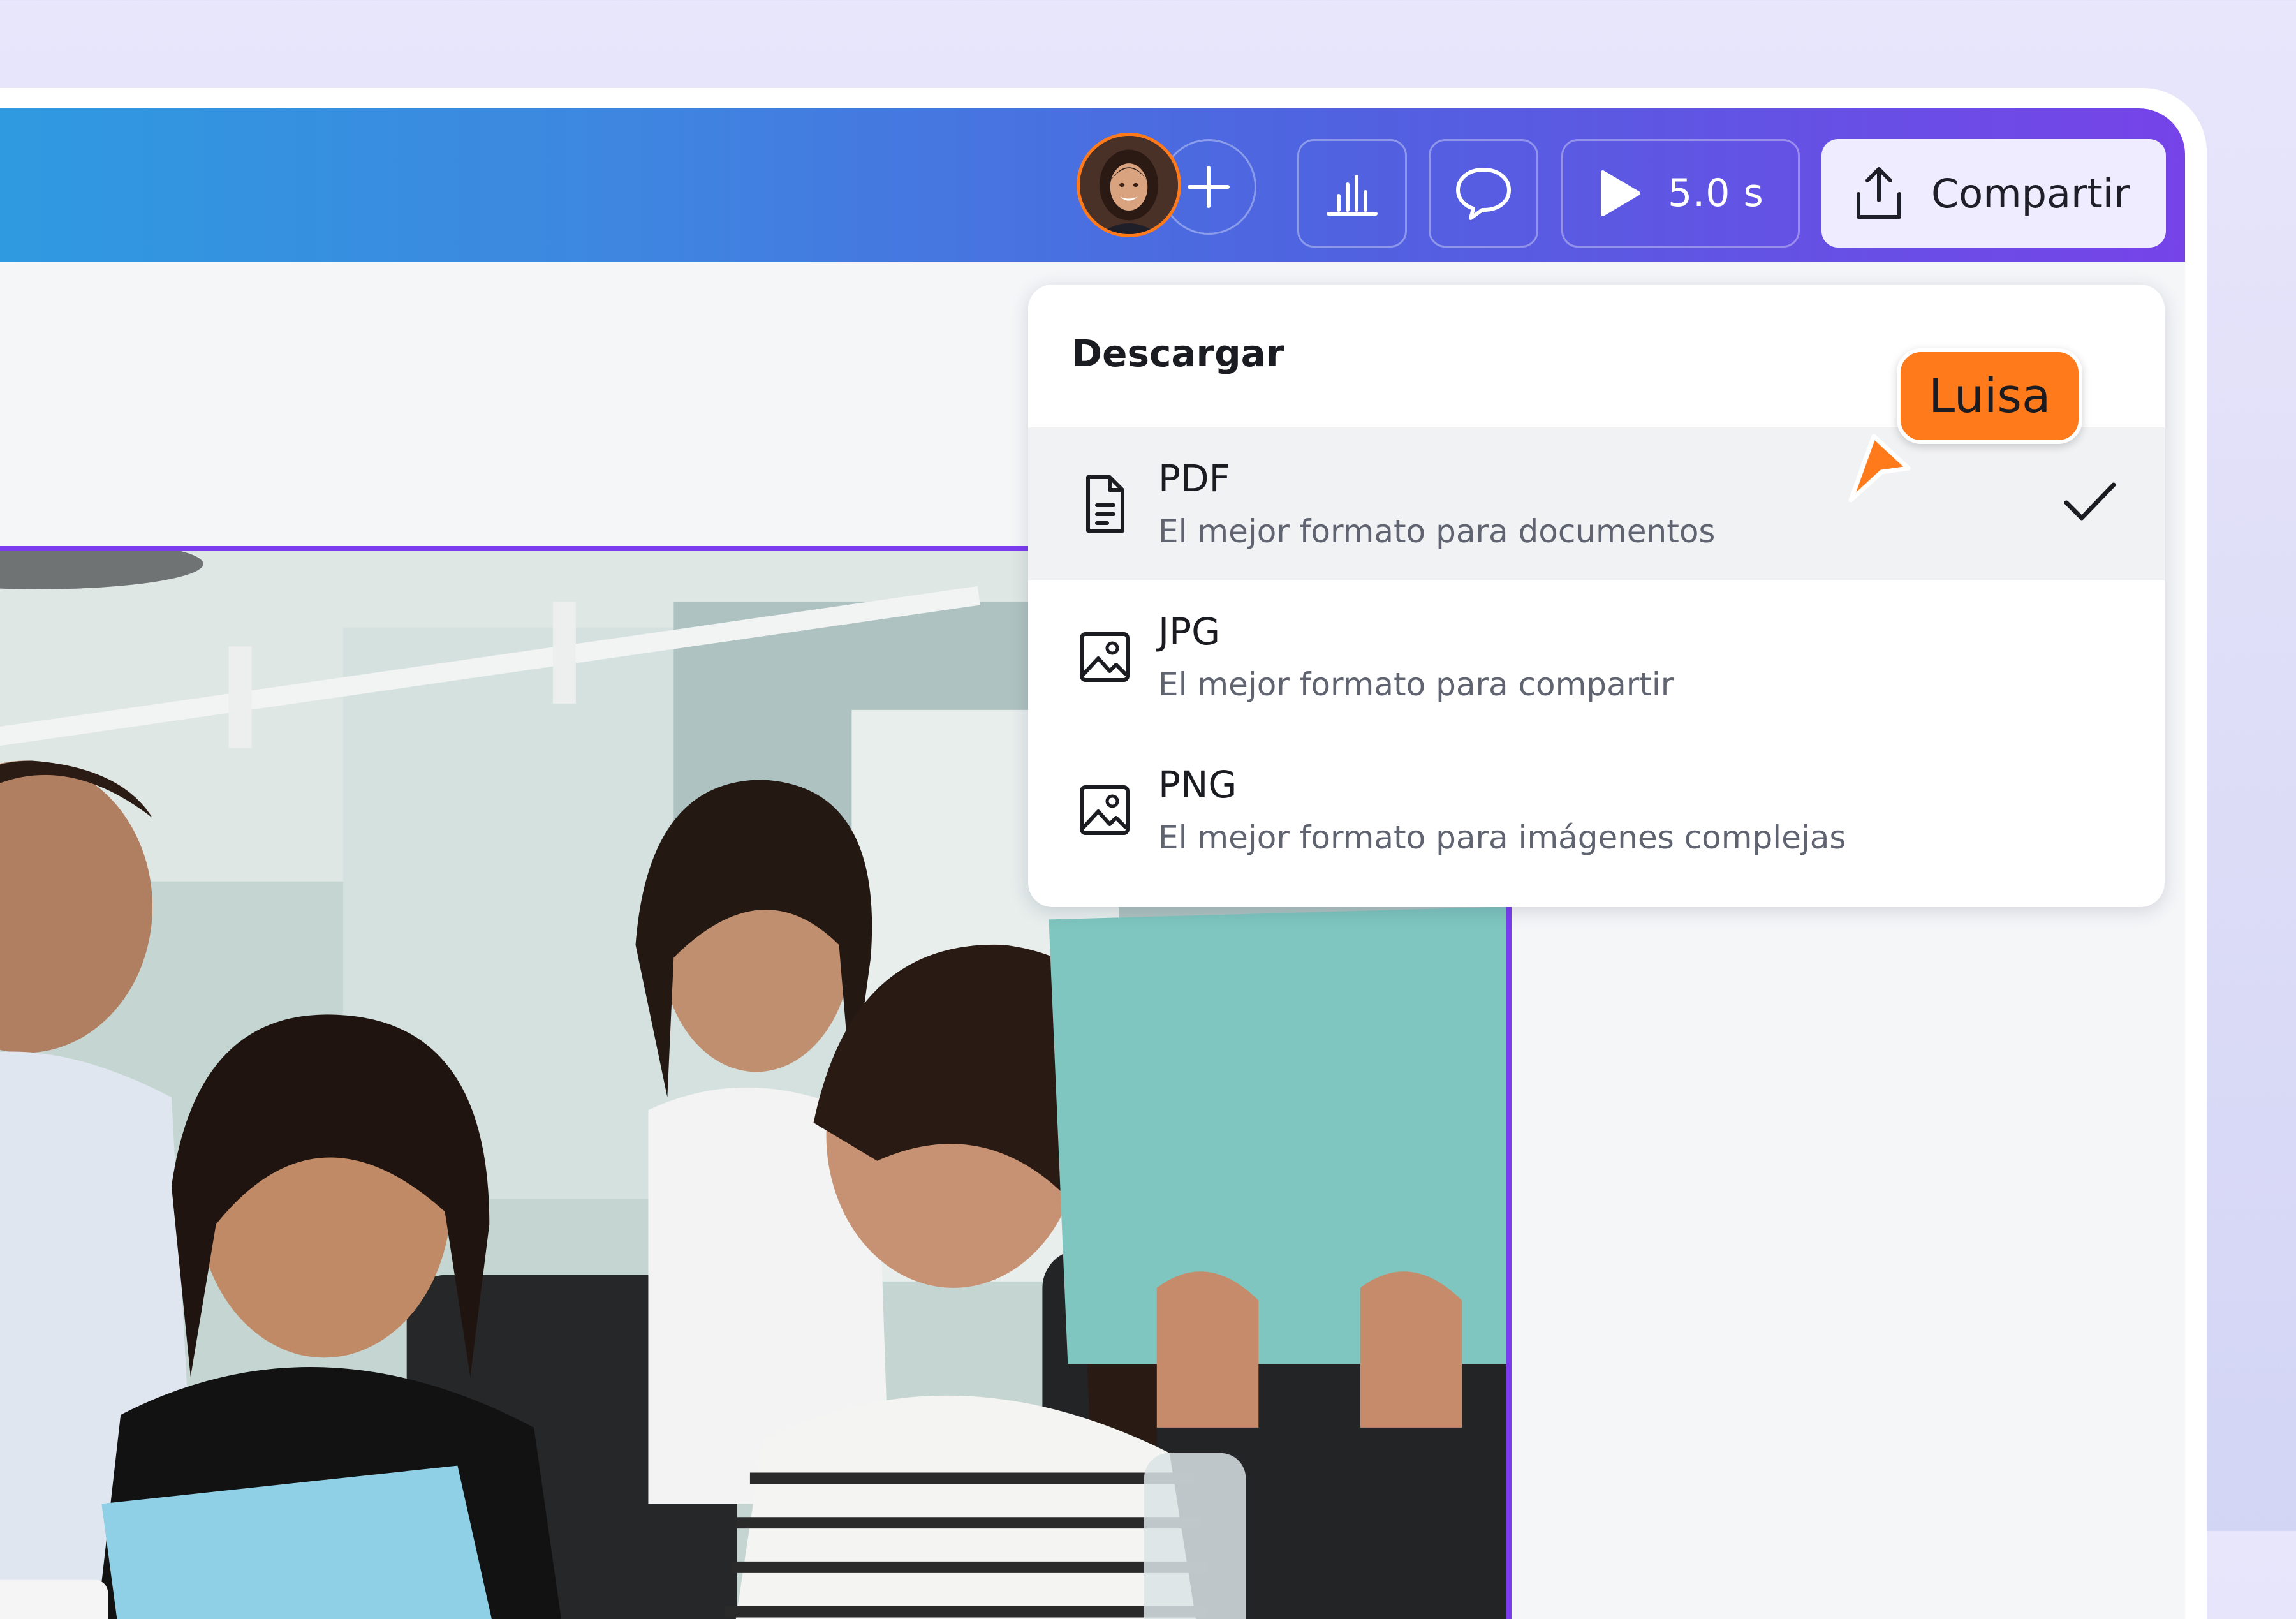 This screenshot has height=1619, width=2296. Describe the element at coordinates (1189, 631) in the screenshot. I see `option-name: JPG` at that location.